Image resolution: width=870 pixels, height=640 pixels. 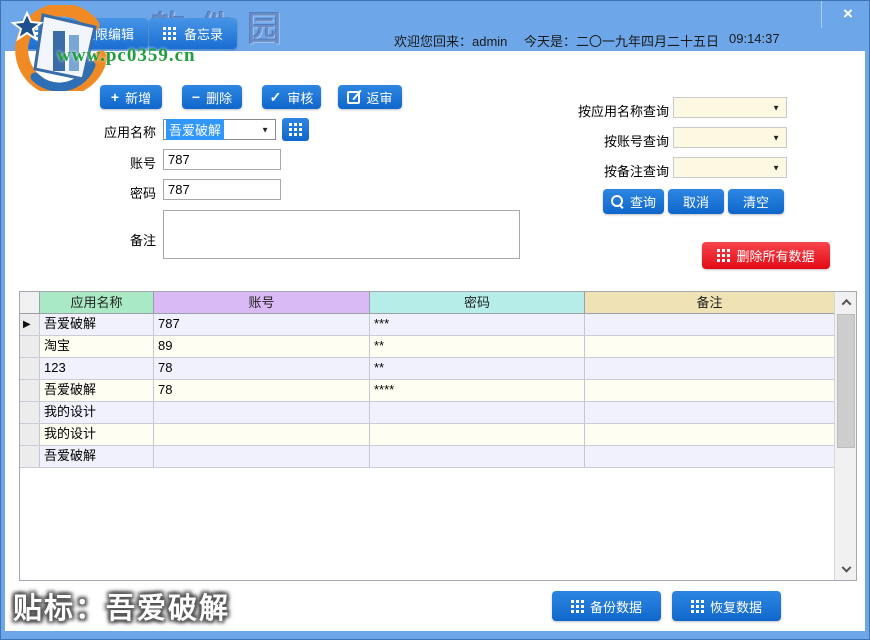 What do you see at coordinates (622, 41) in the screenshot?
I see `date-text: 今天是：二〇一九年四月二十五日` at bounding box center [622, 41].